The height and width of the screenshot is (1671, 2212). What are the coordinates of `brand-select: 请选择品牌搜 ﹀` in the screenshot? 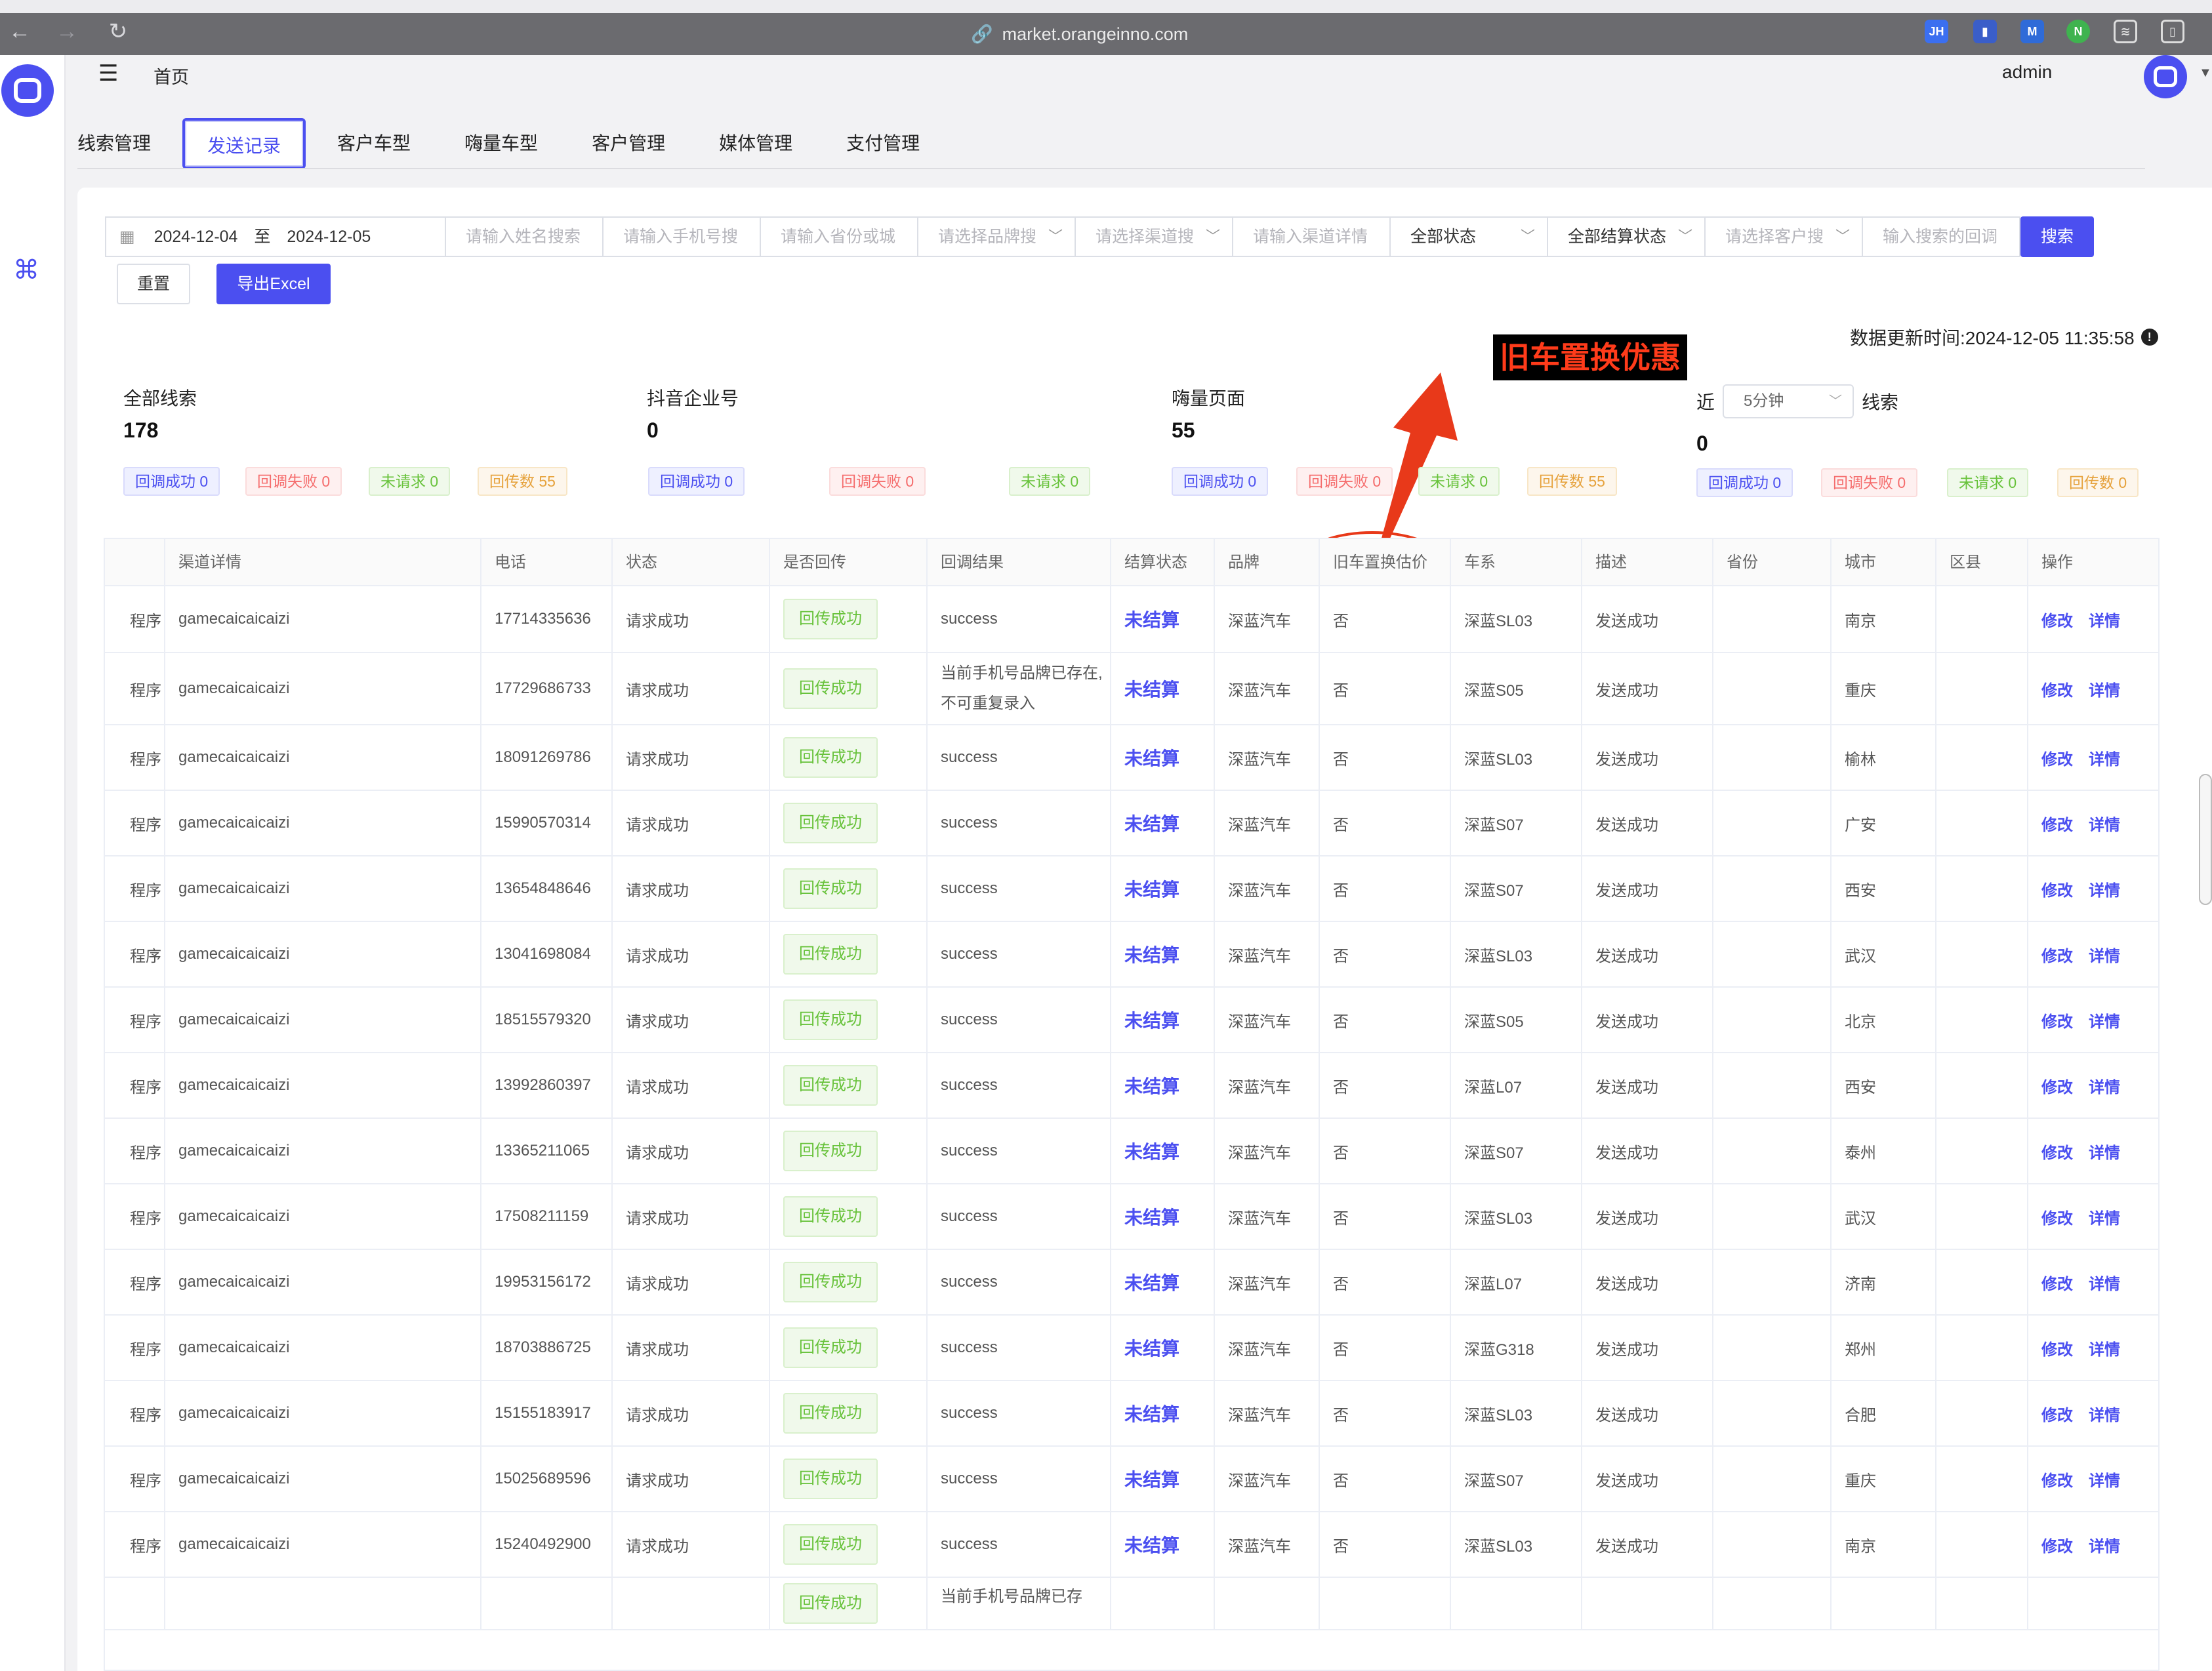 It's located at (996, 237).